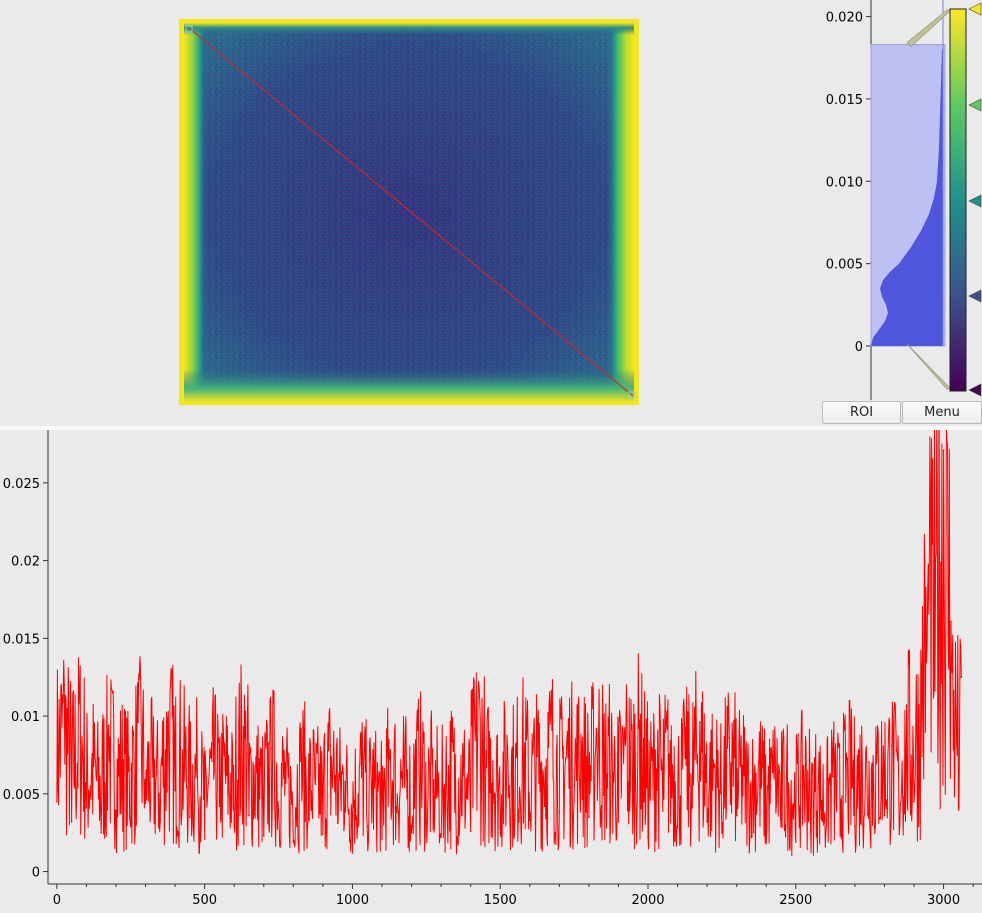 Image resolution: width=982 pixels, height=913 pixels. I want to click on roi-button: ROI, so click(861, 412).